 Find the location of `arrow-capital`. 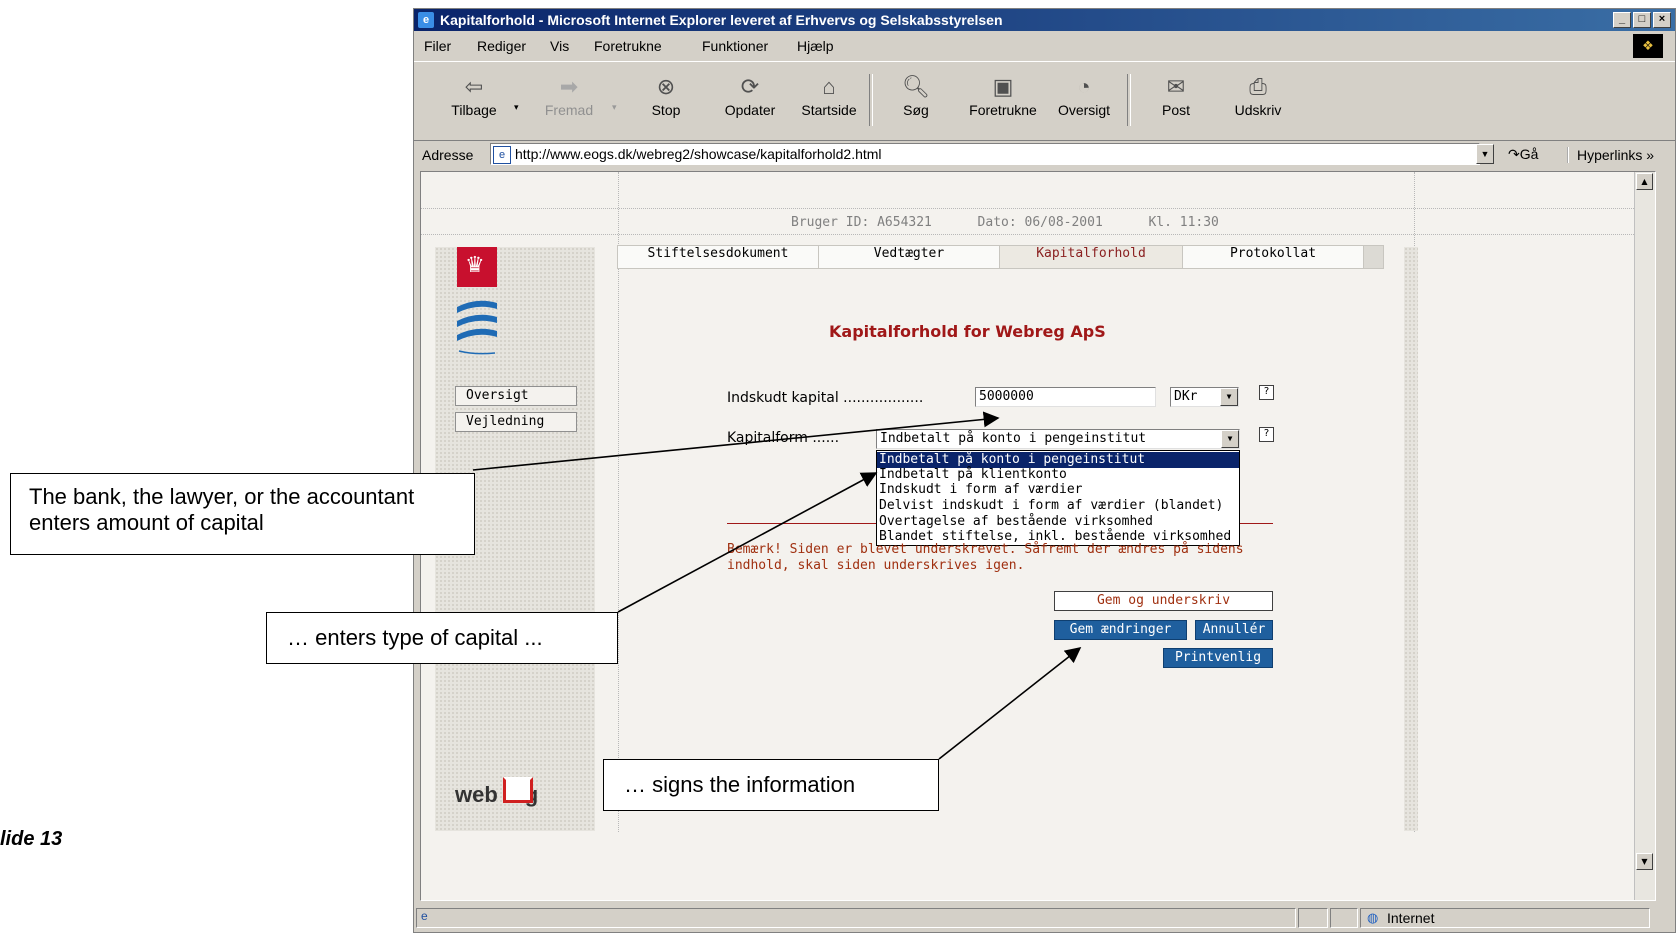

arrow-capital is located at coordinates (736, 441).